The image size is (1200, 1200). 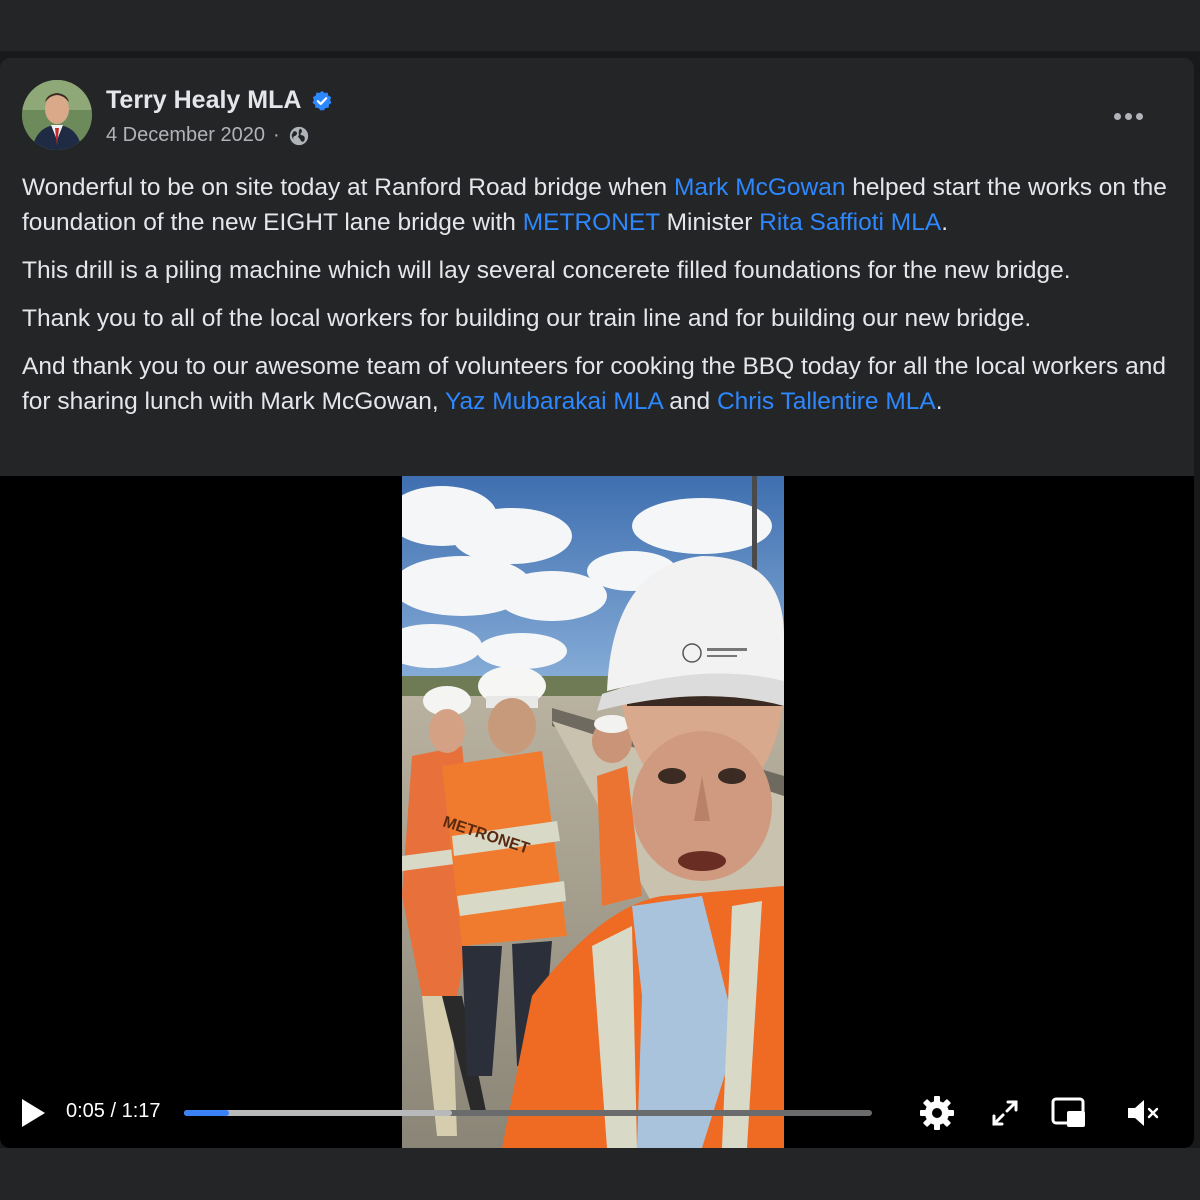 I want to click on picture-in-picture-icon, so click(x=1069, y=1113).